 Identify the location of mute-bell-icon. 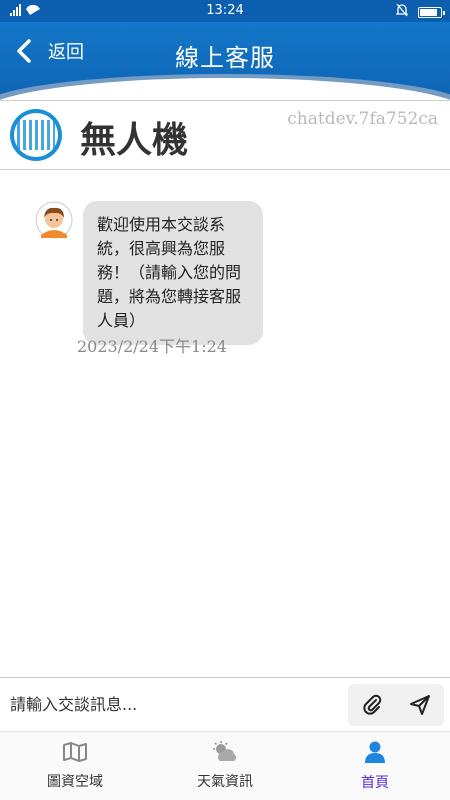
(402, 12).